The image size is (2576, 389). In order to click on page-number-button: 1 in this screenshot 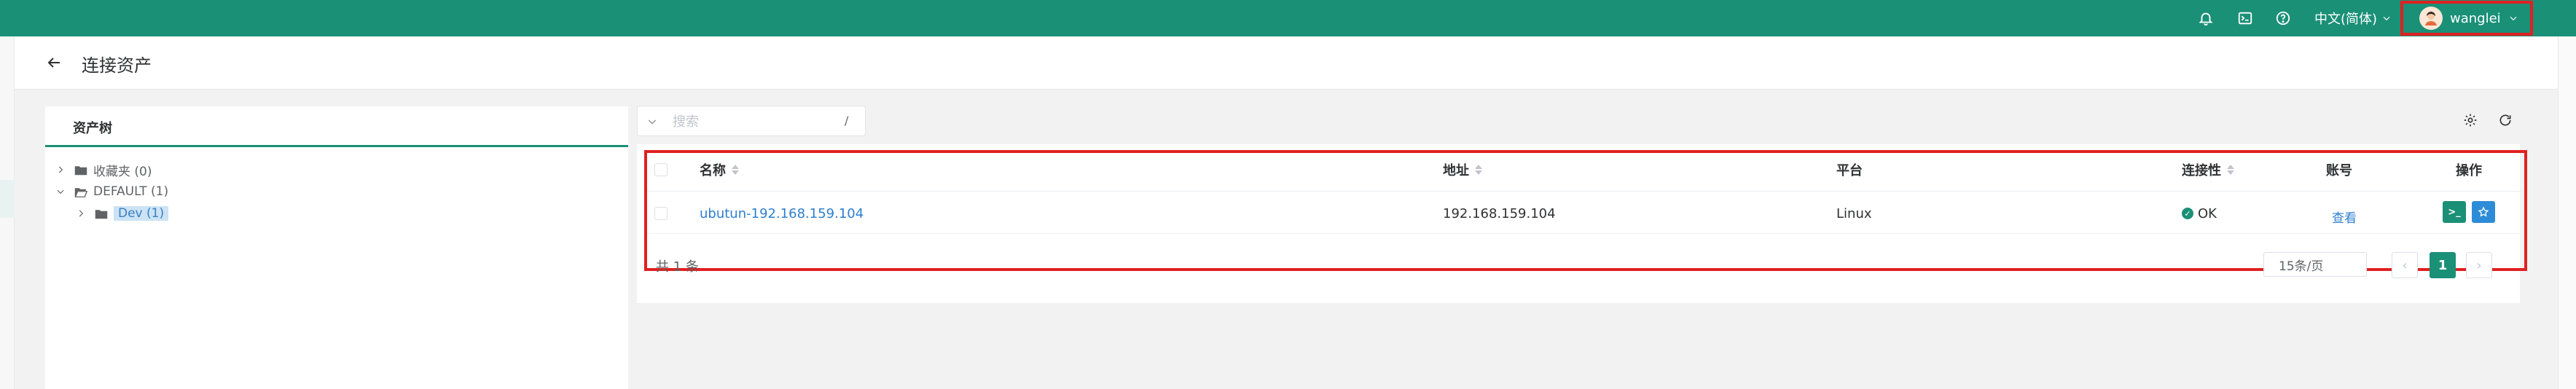, I will do `click(2443, 265)`.